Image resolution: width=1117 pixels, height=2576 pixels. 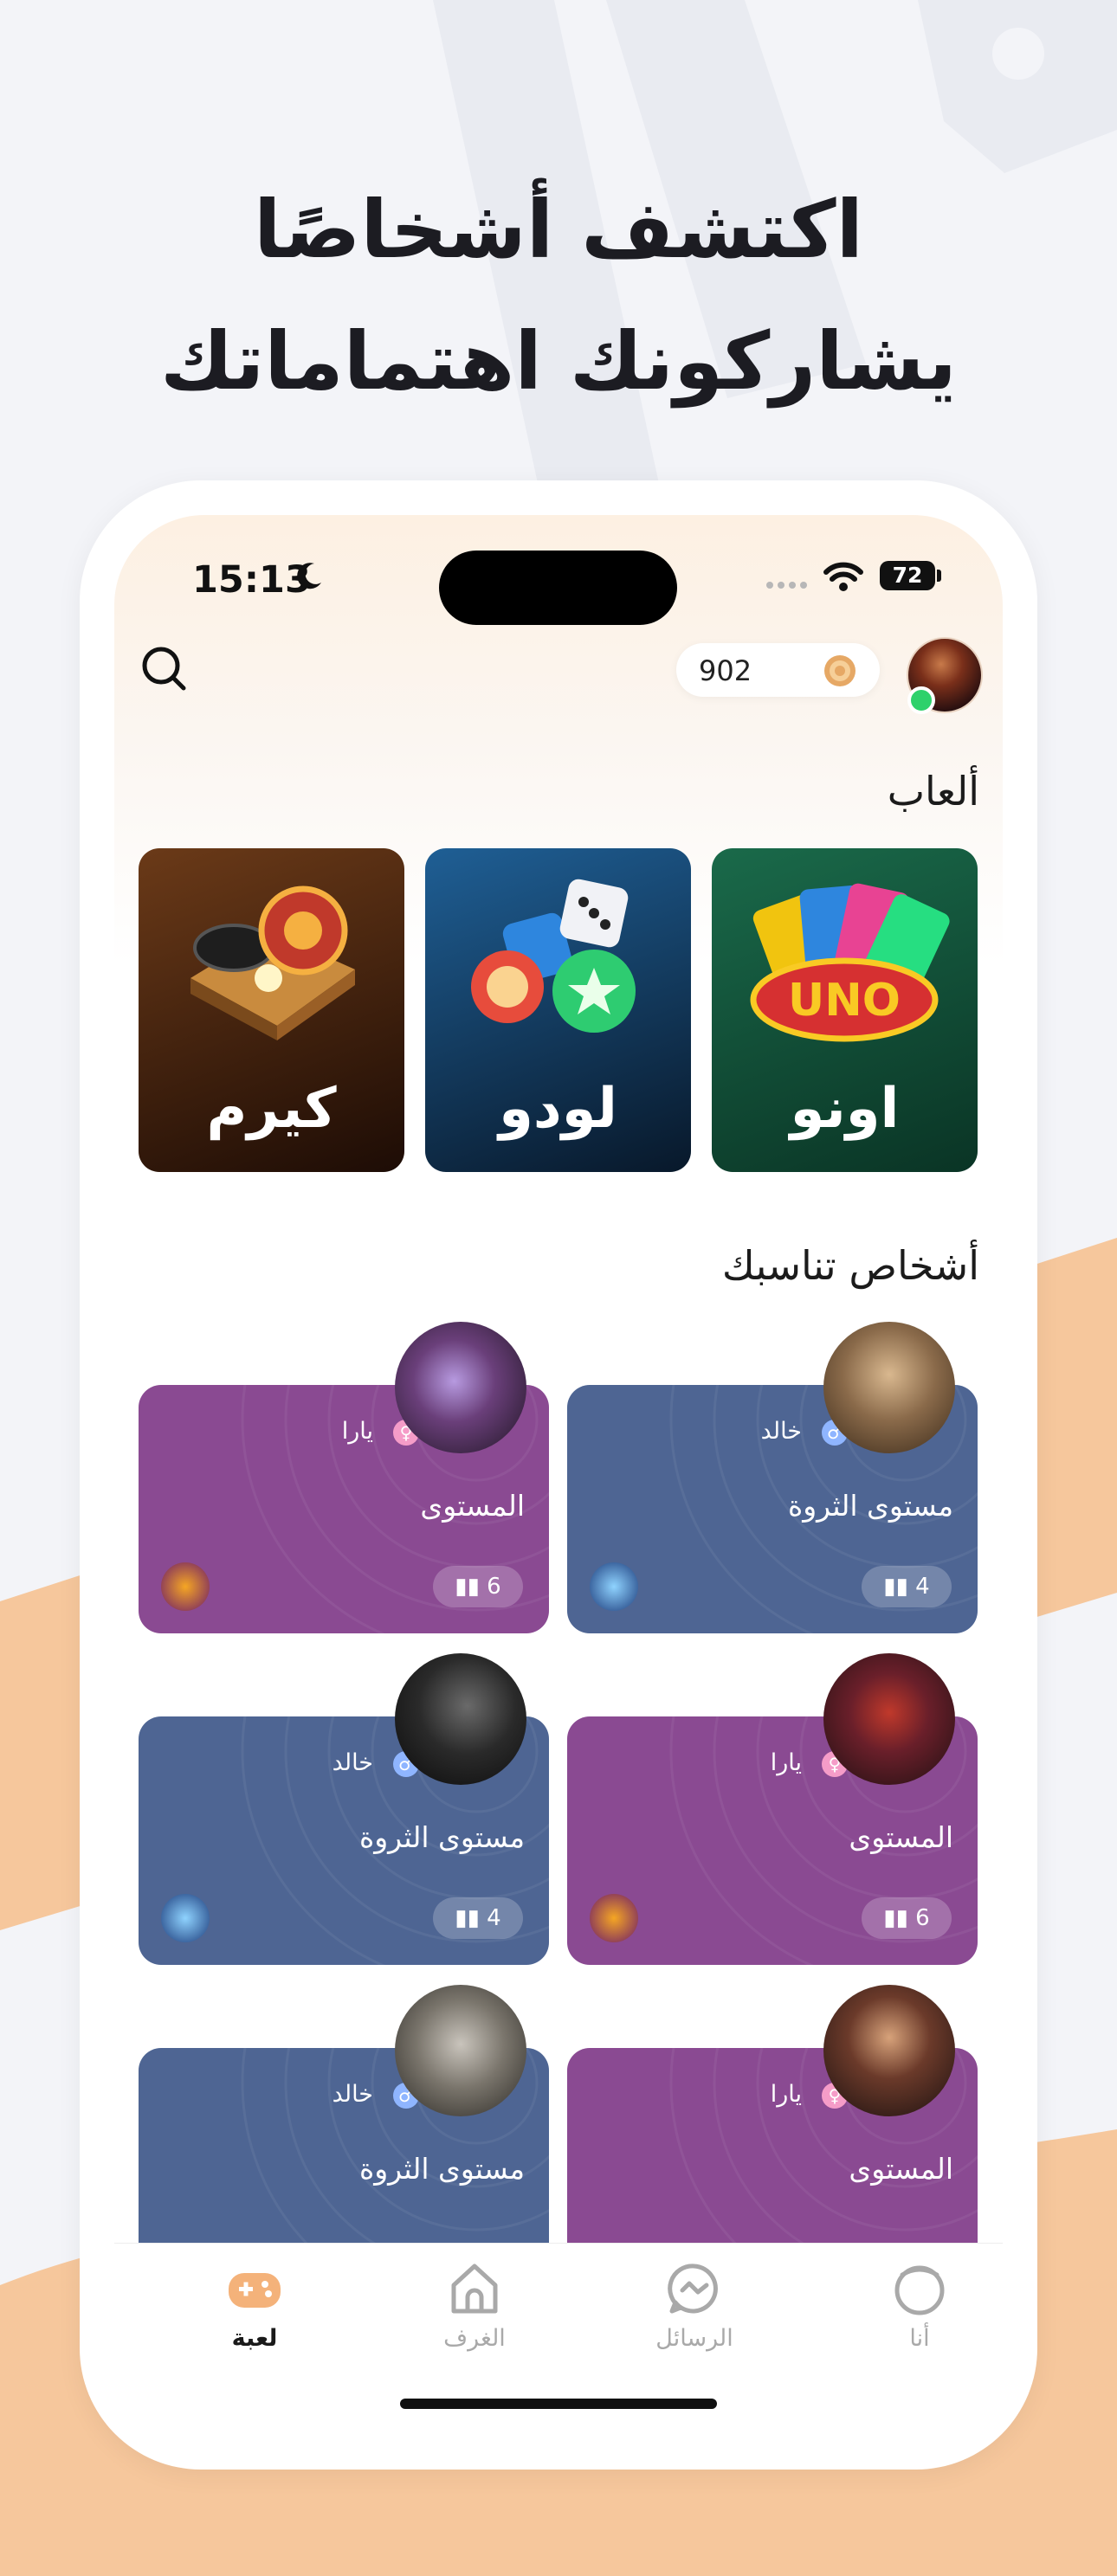 What do you see at coordinates (933, 791) in the screenshot?
I see `games-section-title: ألعاب` at bounding box center [933, 791].